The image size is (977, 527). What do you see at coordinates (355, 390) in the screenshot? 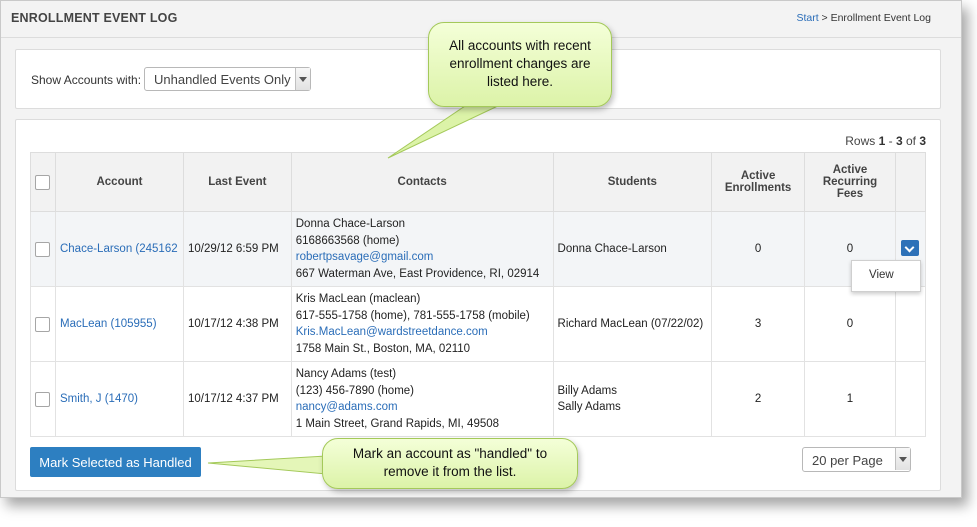
I see `contact-phone: (123) 456-7890 (home)` at bounding box center [355, 390].